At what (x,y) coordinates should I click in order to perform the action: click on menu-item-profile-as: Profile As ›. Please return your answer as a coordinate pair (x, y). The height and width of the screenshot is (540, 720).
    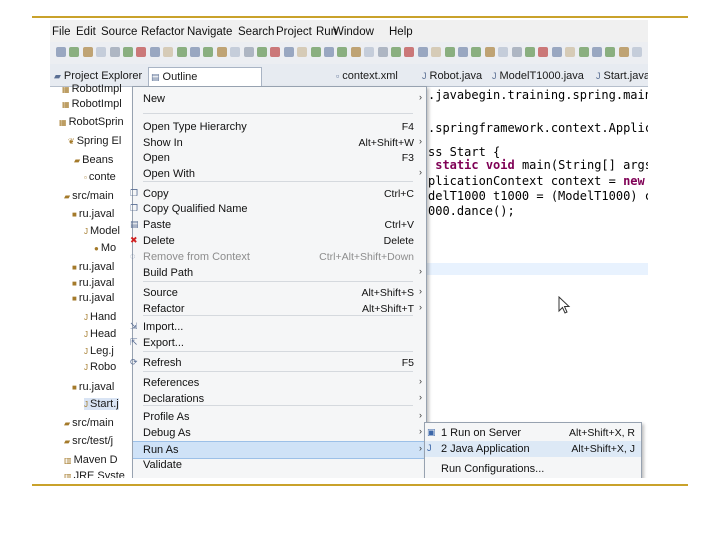
    Looking at the image, I should click on (279, 417).